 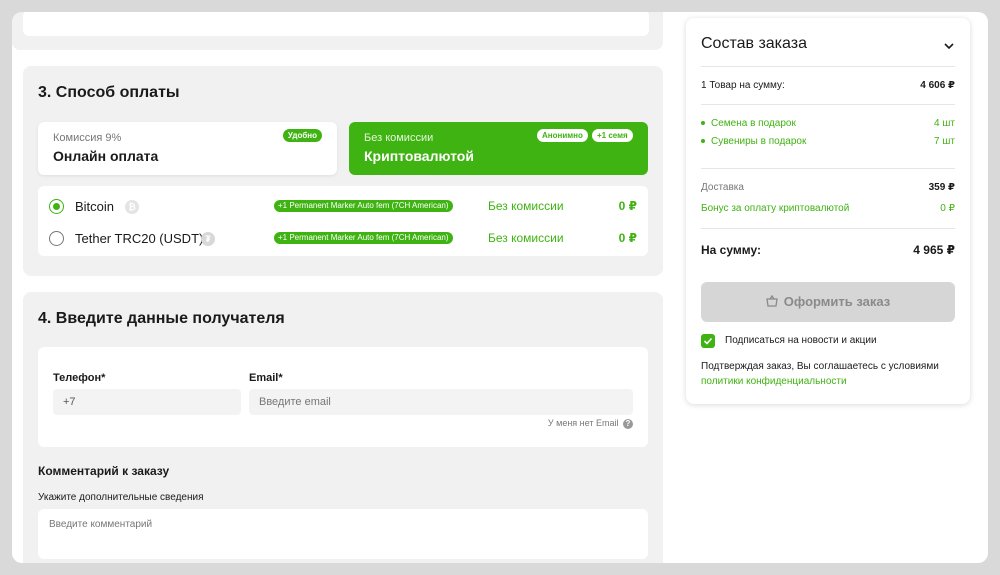 What do you see at coordinates (944, 123) in the screenshot?
I see `gift-value: 4 шт` at bounding box center [944, 123].